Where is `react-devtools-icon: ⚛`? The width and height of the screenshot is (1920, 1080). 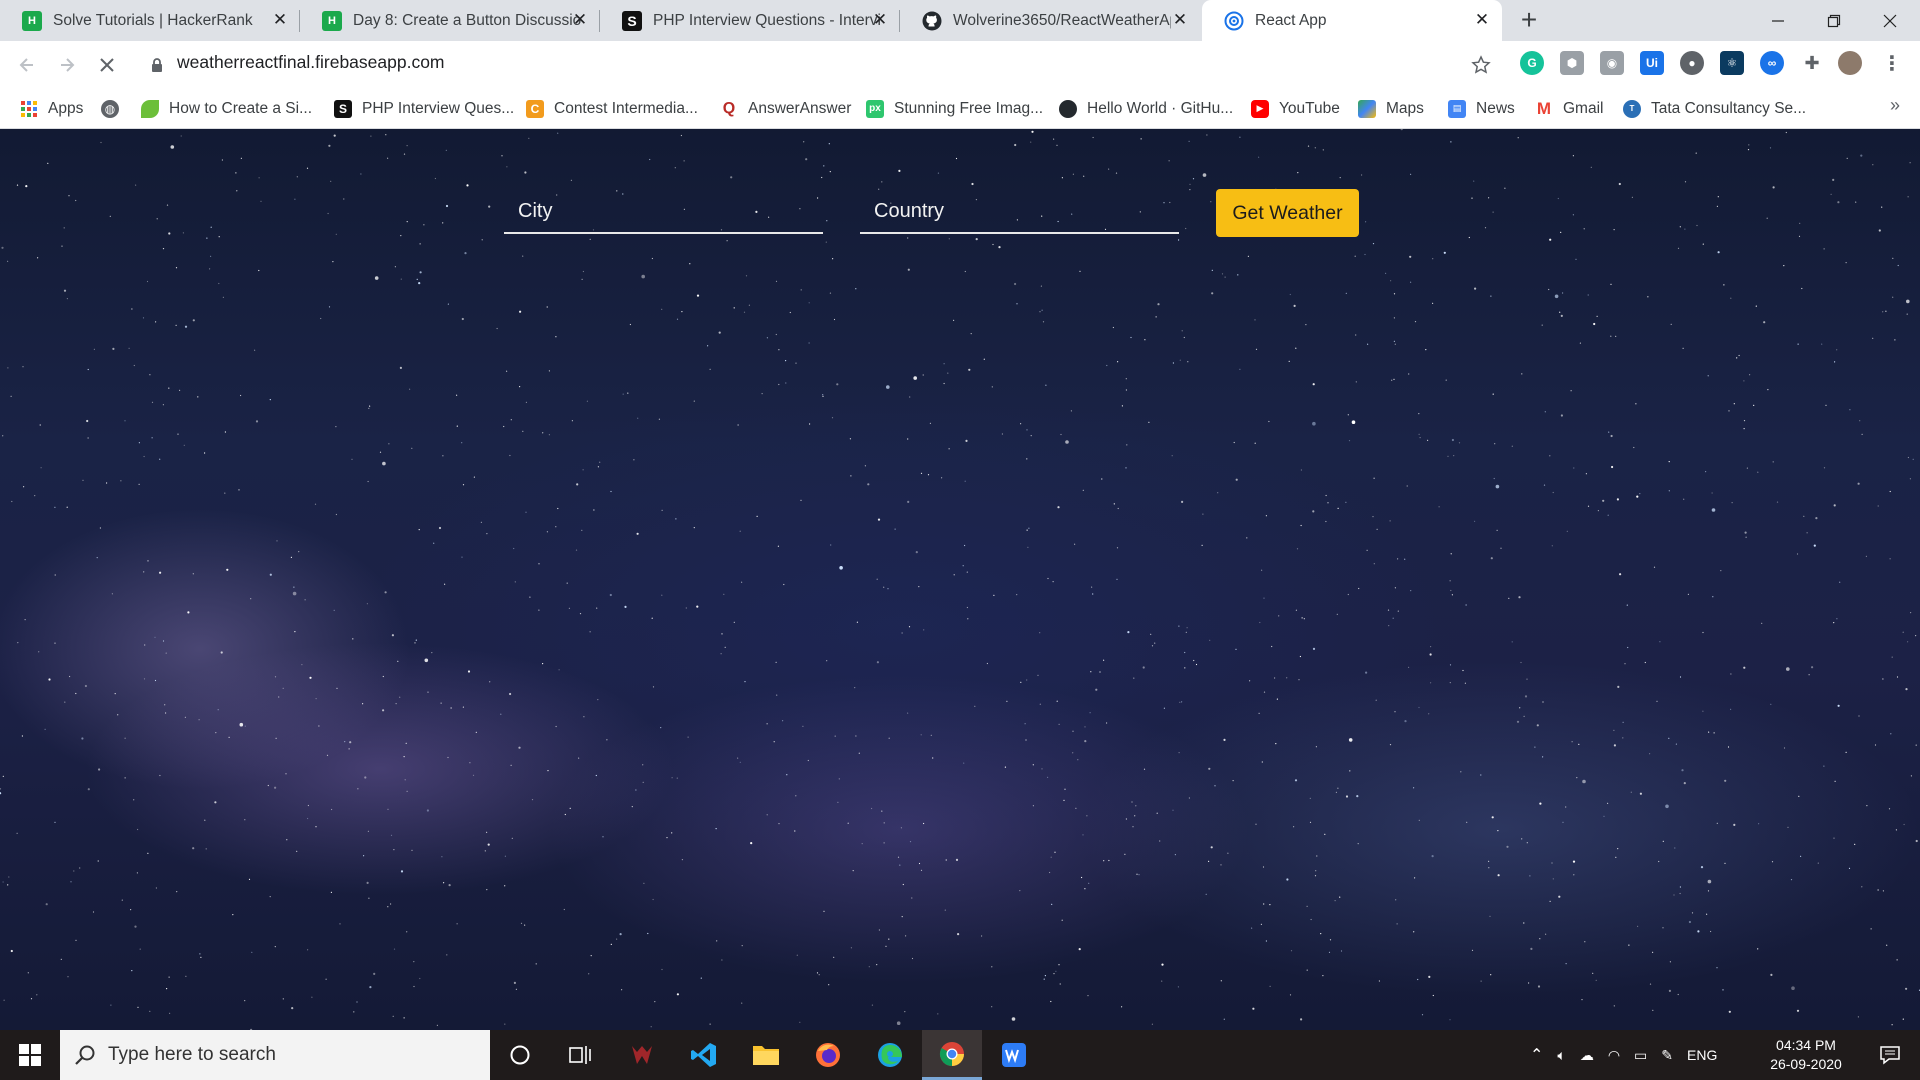
react-devtools-icon: ⚛ is located at coordinates (1732, 63).